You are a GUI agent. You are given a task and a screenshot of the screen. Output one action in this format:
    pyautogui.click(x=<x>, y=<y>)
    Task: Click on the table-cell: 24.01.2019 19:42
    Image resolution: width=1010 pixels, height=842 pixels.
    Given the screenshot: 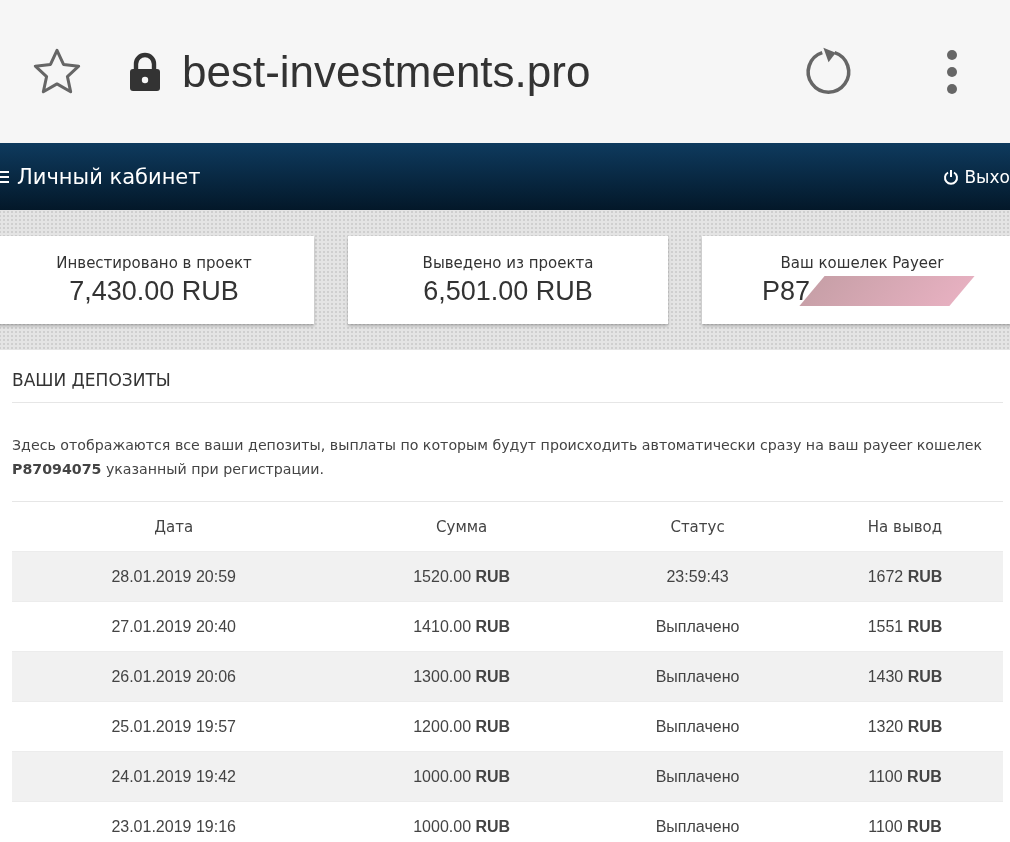 What is the action you would take?
    pyautogui.click(x=174, y=776)
    